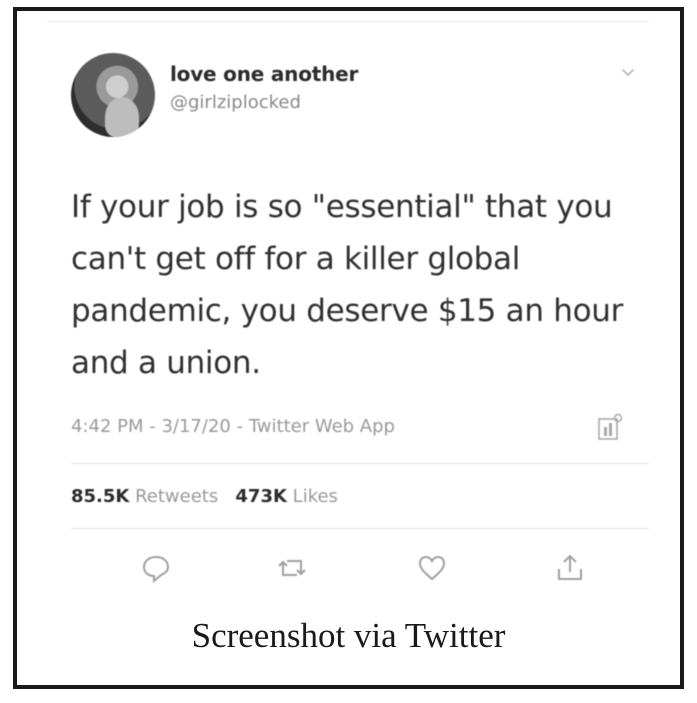 The image size is (697, 703). I want to click on tweet-actions, so click(348, 571).